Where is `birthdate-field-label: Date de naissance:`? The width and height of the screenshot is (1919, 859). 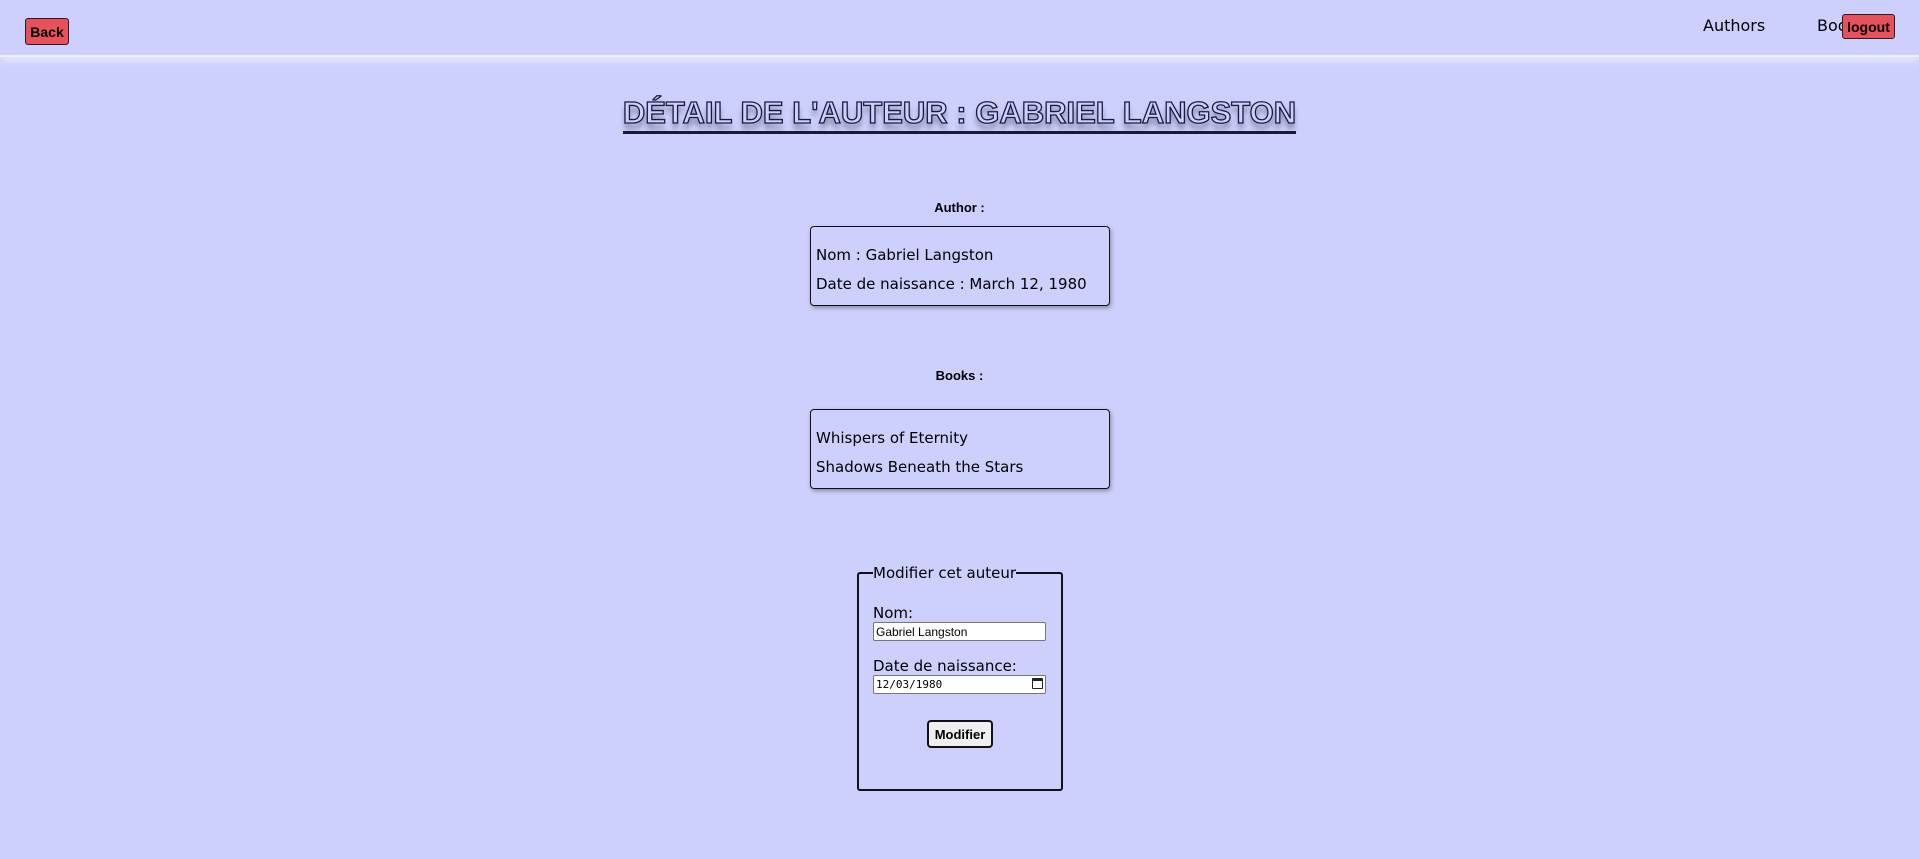 birthdate-field-label: Date de naissance: is located at coordinates (945, 666).